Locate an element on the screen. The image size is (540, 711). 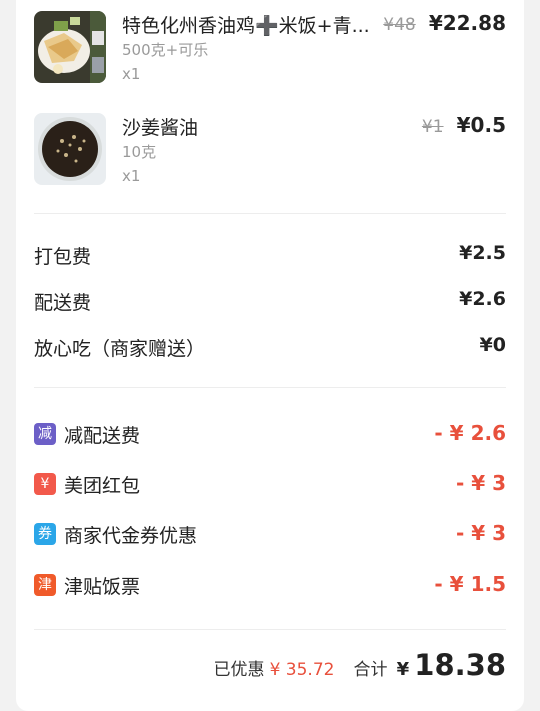
discount-label: 美团红包 is located at coordinates (102, 486).